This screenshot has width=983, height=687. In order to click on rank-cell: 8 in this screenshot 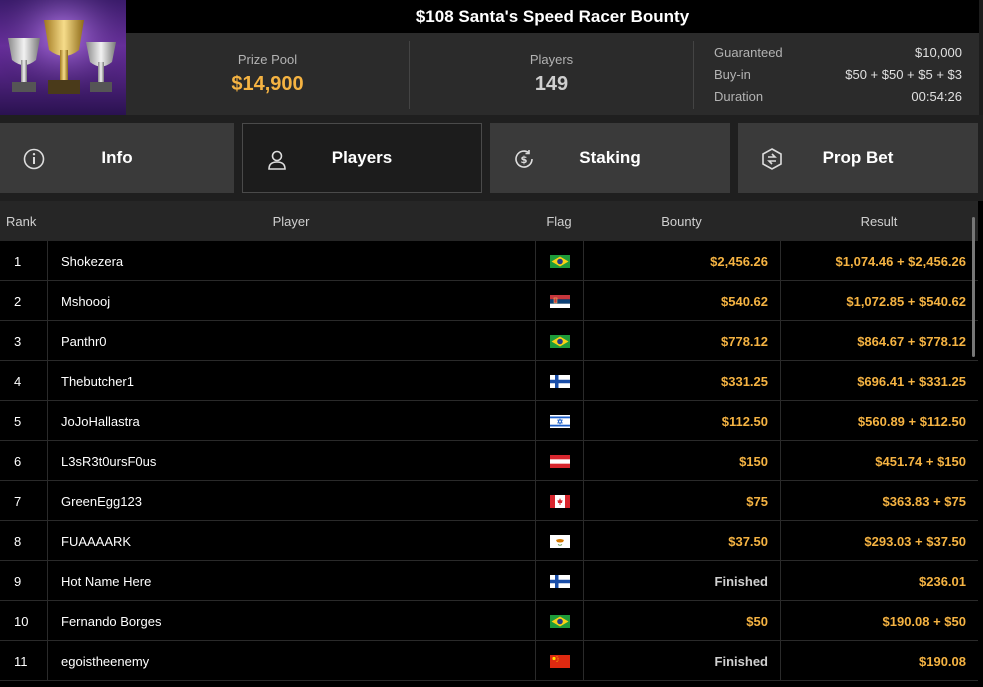, I will do `click(18, 541)`.